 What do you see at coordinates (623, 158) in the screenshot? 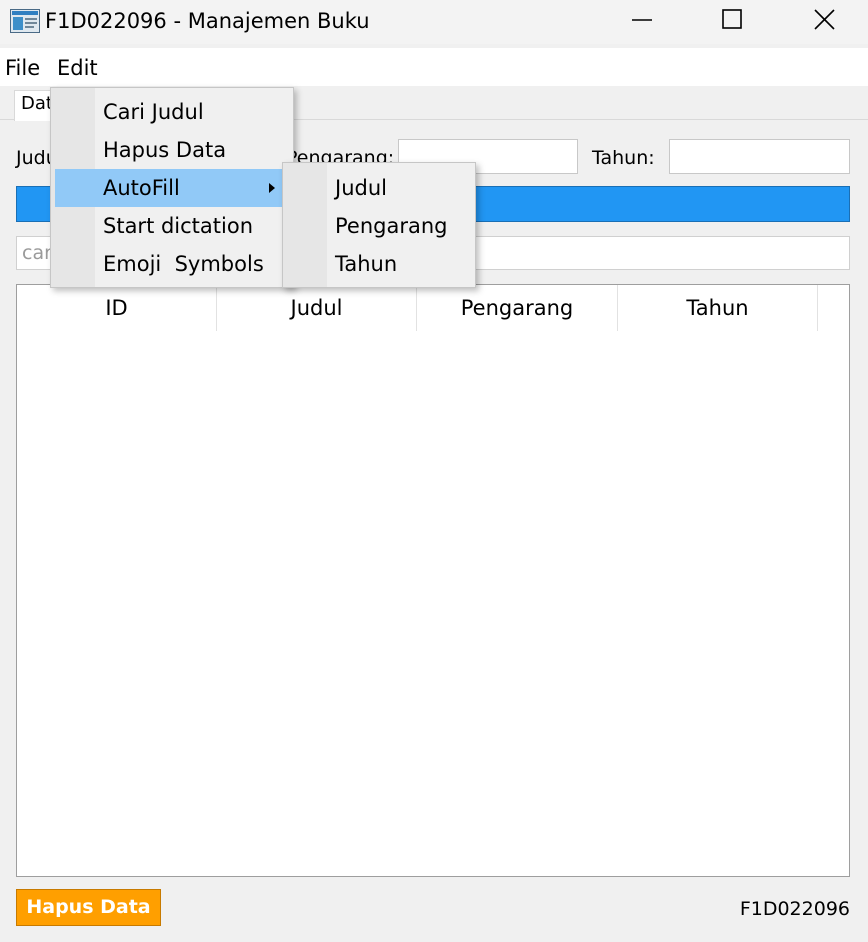
I see `tahun-label: Tahun:` at bounding box center [623, 158].